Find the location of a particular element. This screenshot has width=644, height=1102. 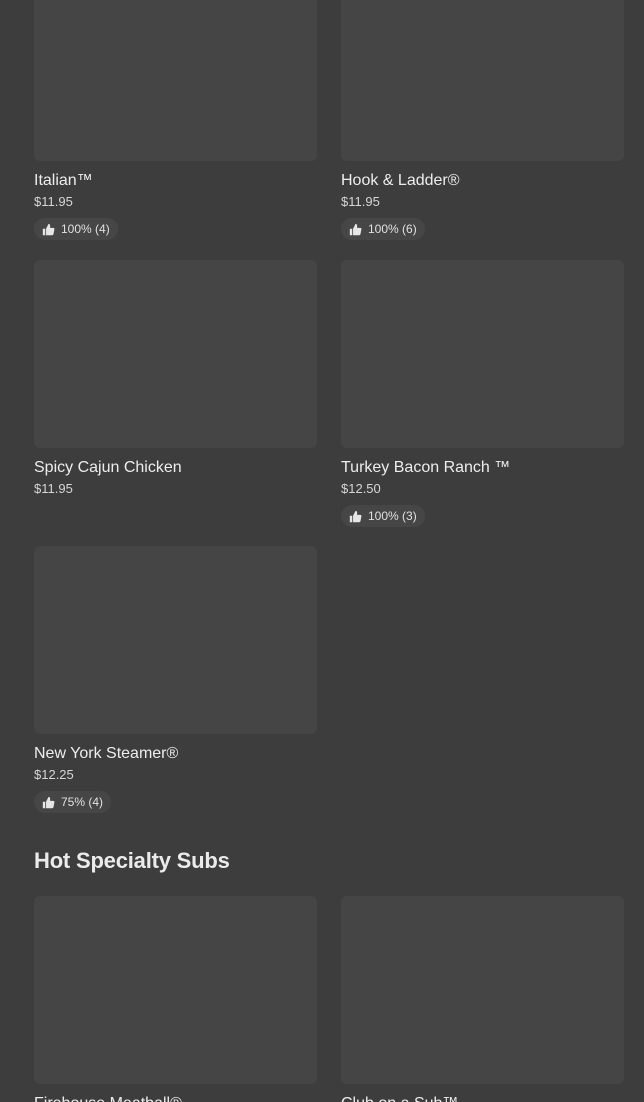

menu-item-card: Turkey Bacon Ranch ™ $12.50 100% (3) is located at coordinates (482, 394).